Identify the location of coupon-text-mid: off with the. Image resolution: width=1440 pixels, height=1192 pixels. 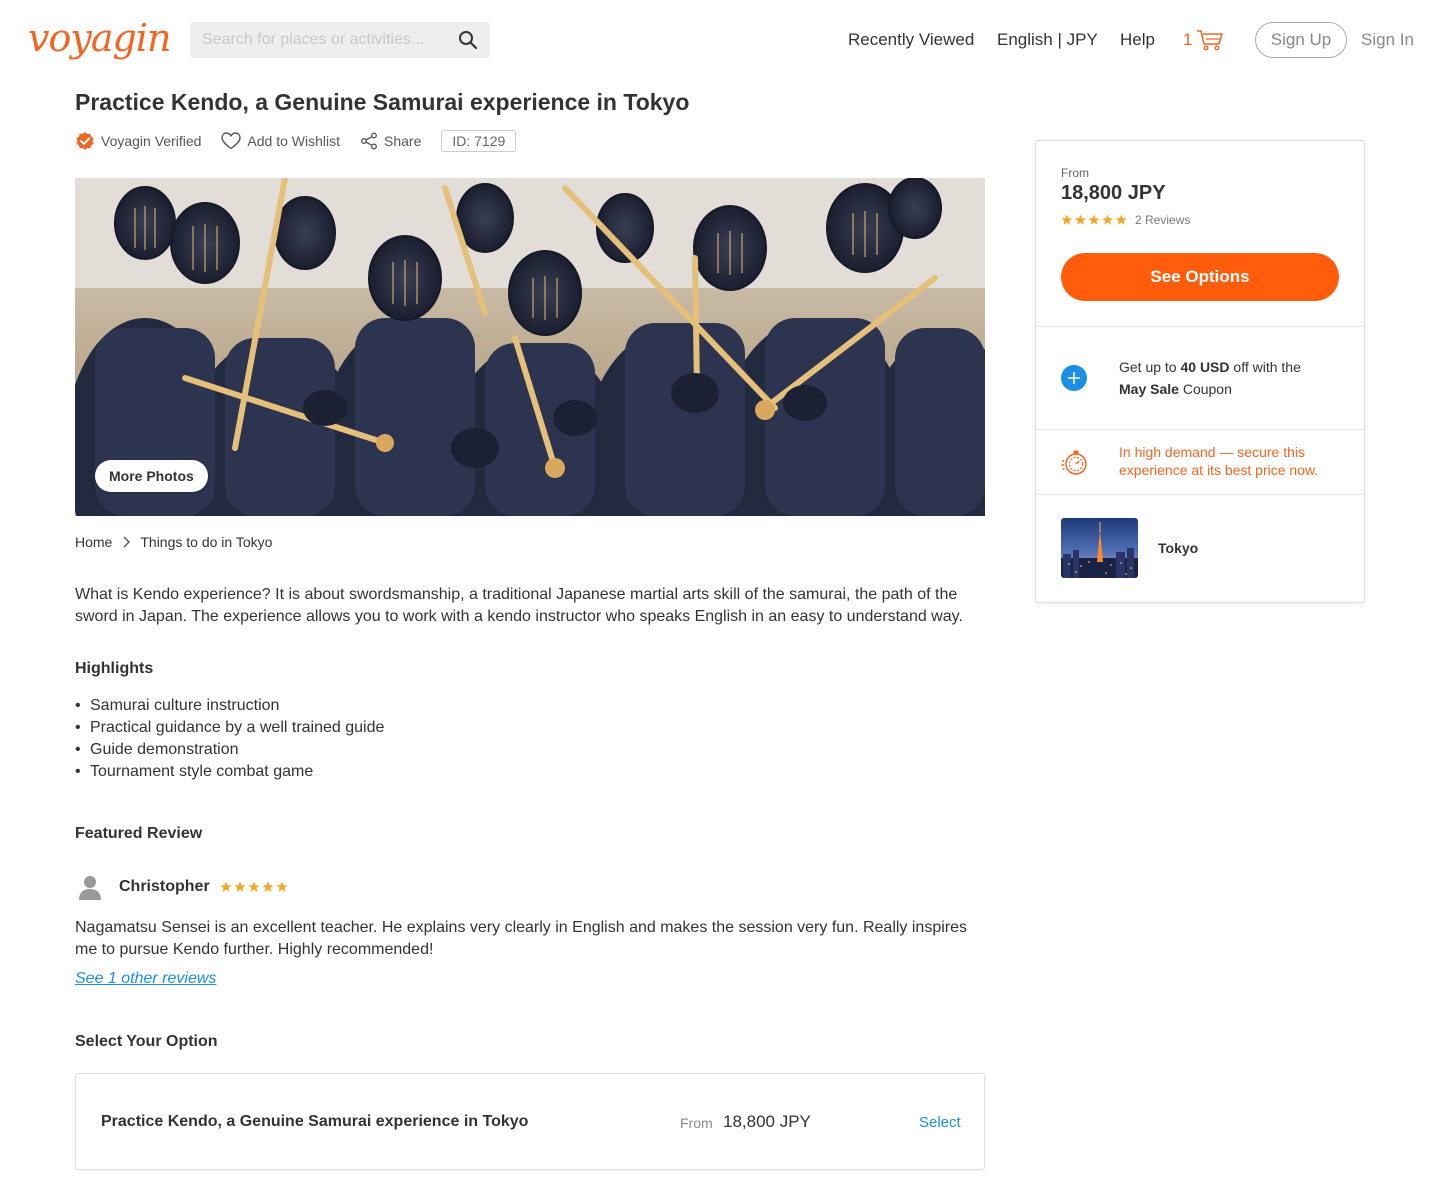
(1265, 367).